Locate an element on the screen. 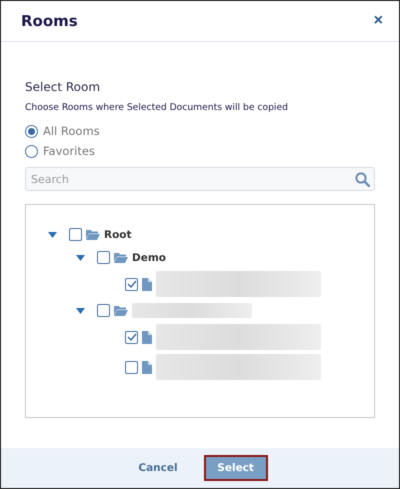 The width and height of the screenshot is (400, 489). radio-label: All Rooms is located at coordinates (71, 131).